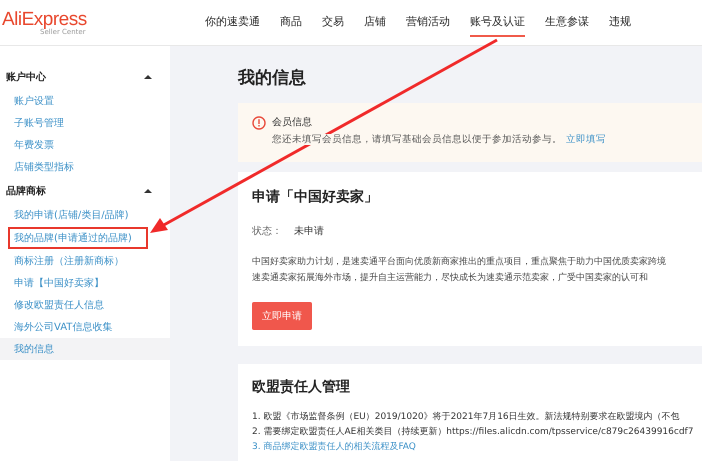 This screenshot has height=461, width=702. What do you see at coordinates (63, 327) in the screenshot?
I see `sidebar-item: 海外公司VAT信息收集` at bounding box center [63, 327].